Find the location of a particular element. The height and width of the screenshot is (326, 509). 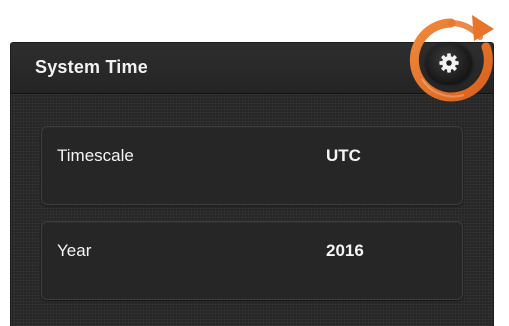

timescale-label: Timescale is located at coordinates (95, 155).